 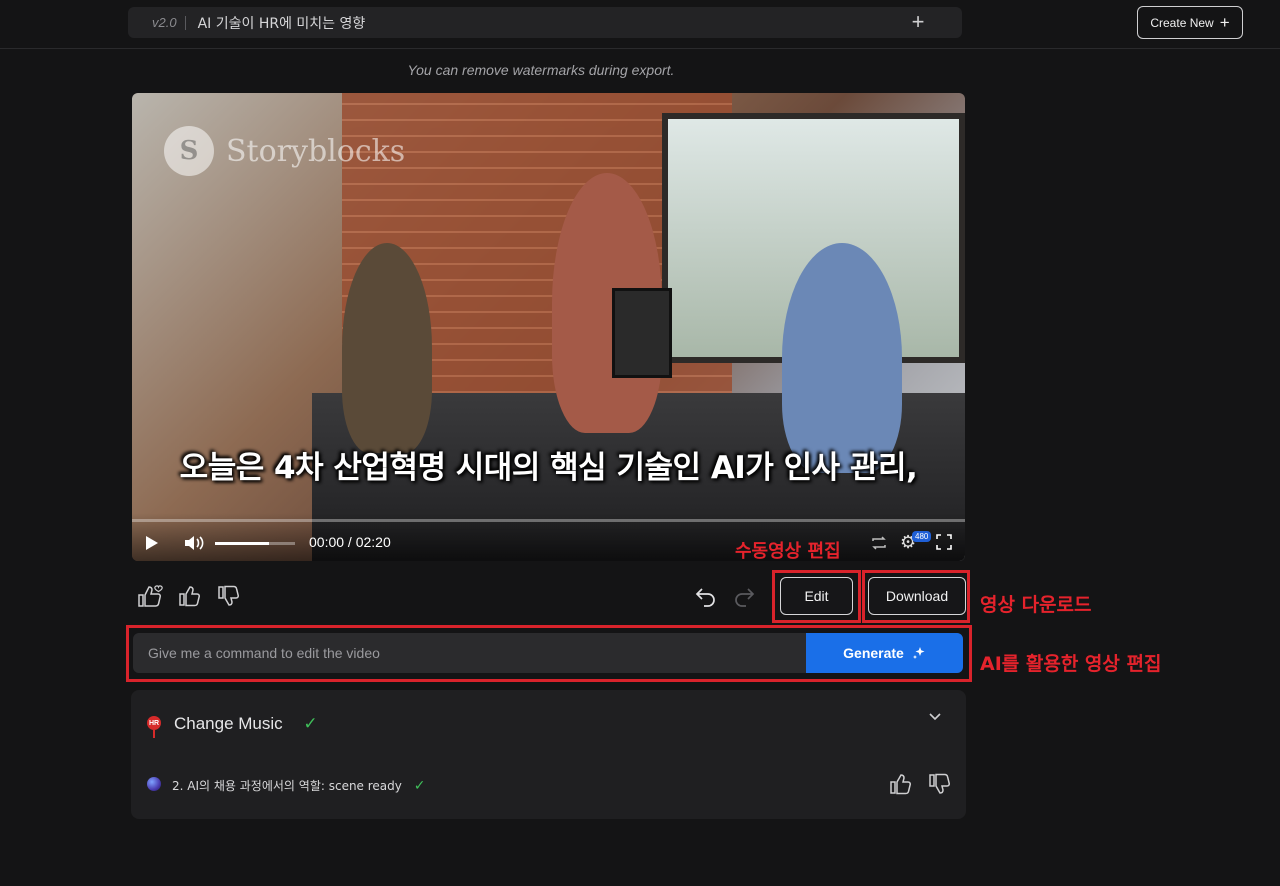 I want to click on create-new-button: Create New +, so click(x=1190, y=22).